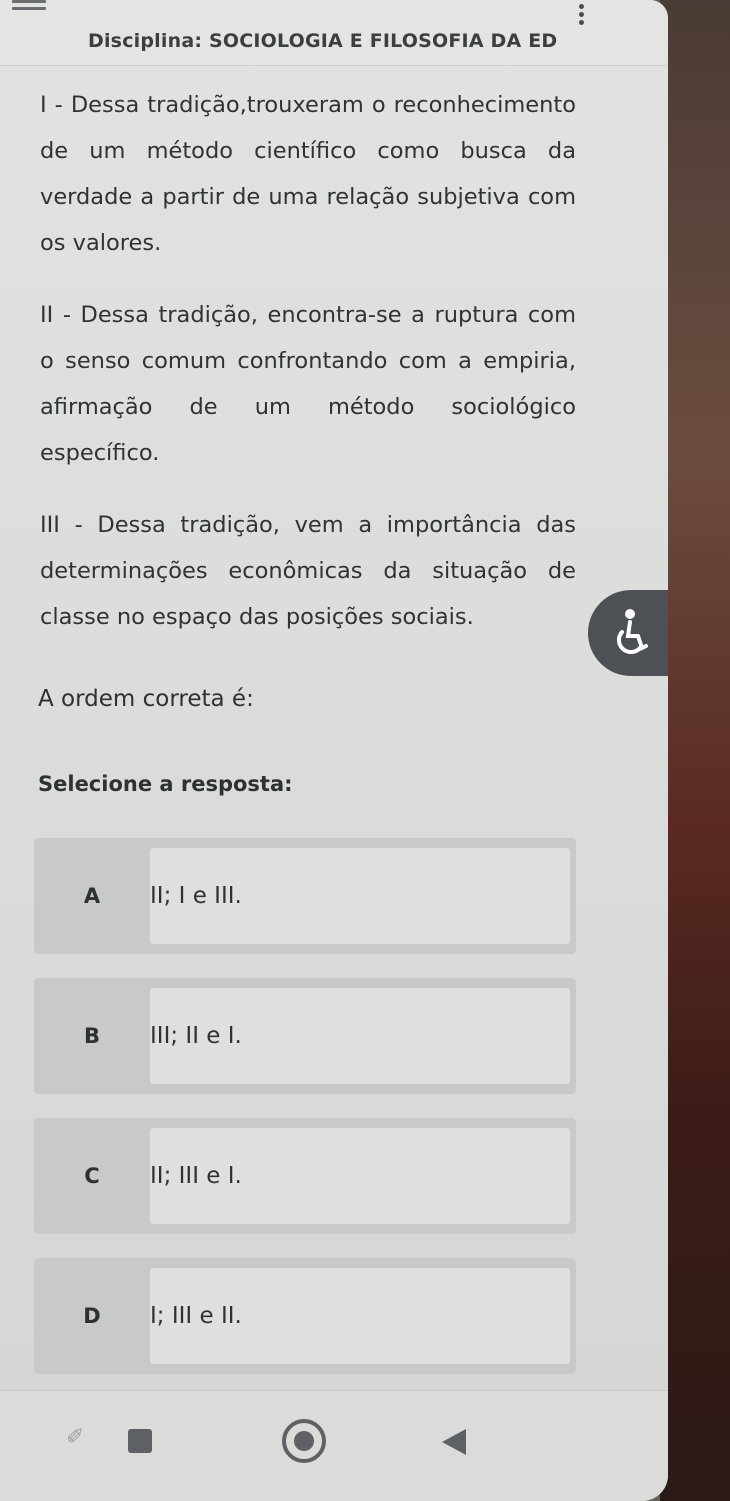 The height and width of the screenshot is (1501, 730). Describe the element at coordinates (360, 1176) in the screenshot. I see `option-text: II; III e I.` at that location.